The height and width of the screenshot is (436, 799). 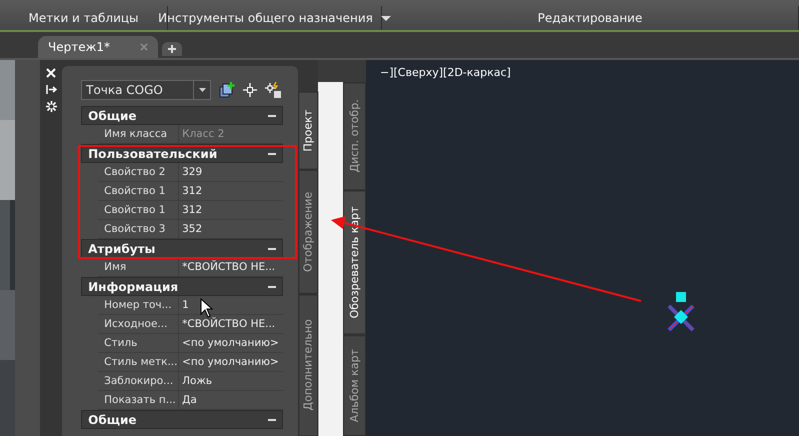 I want to click on ribbon-panel-label: Инструменты общего назначения, so click(x=265, y=18).